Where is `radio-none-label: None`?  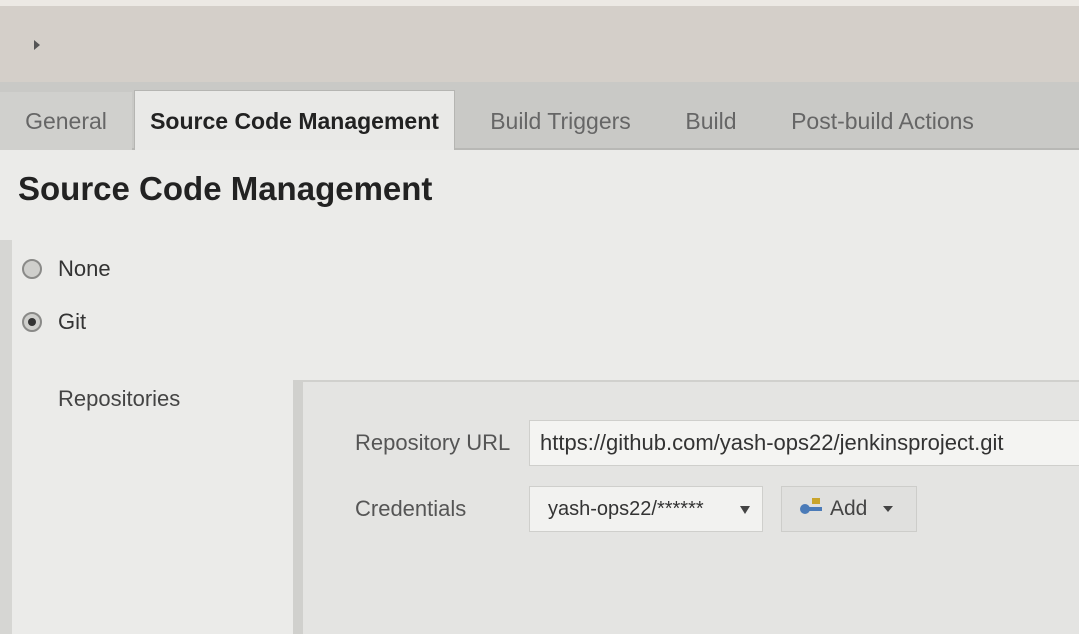
radio-none-label: None is located at coordinates (84, 268).